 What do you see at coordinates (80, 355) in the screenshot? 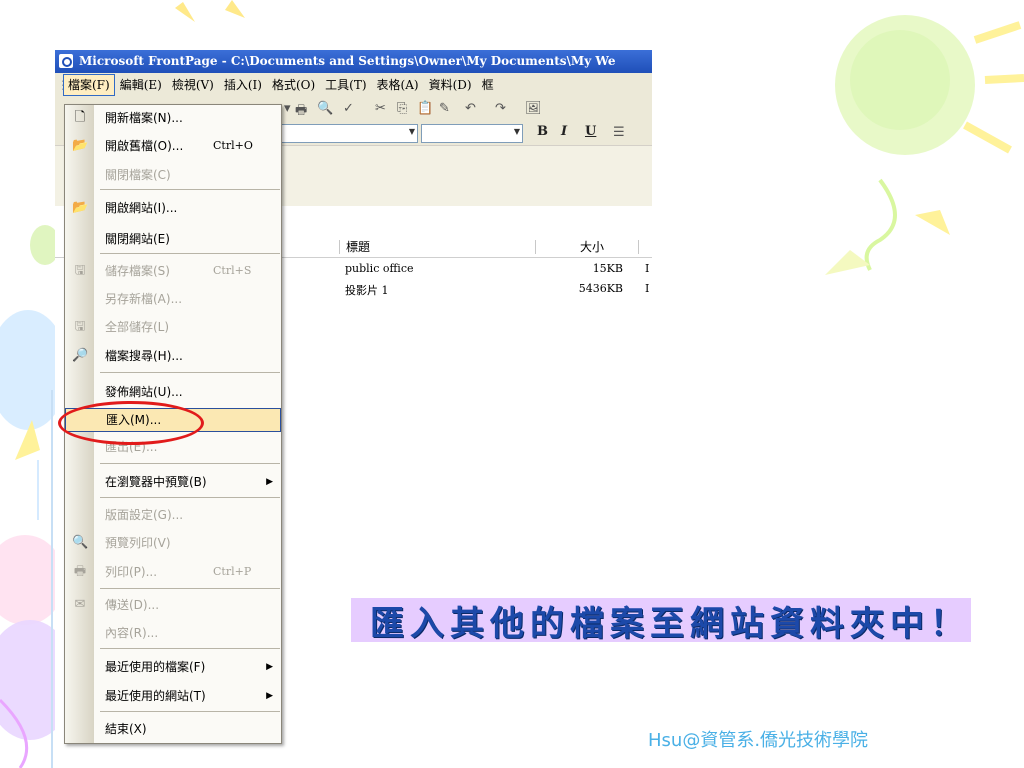
I see `file-search-icon: 🔎` at bounding box center [80, 355].